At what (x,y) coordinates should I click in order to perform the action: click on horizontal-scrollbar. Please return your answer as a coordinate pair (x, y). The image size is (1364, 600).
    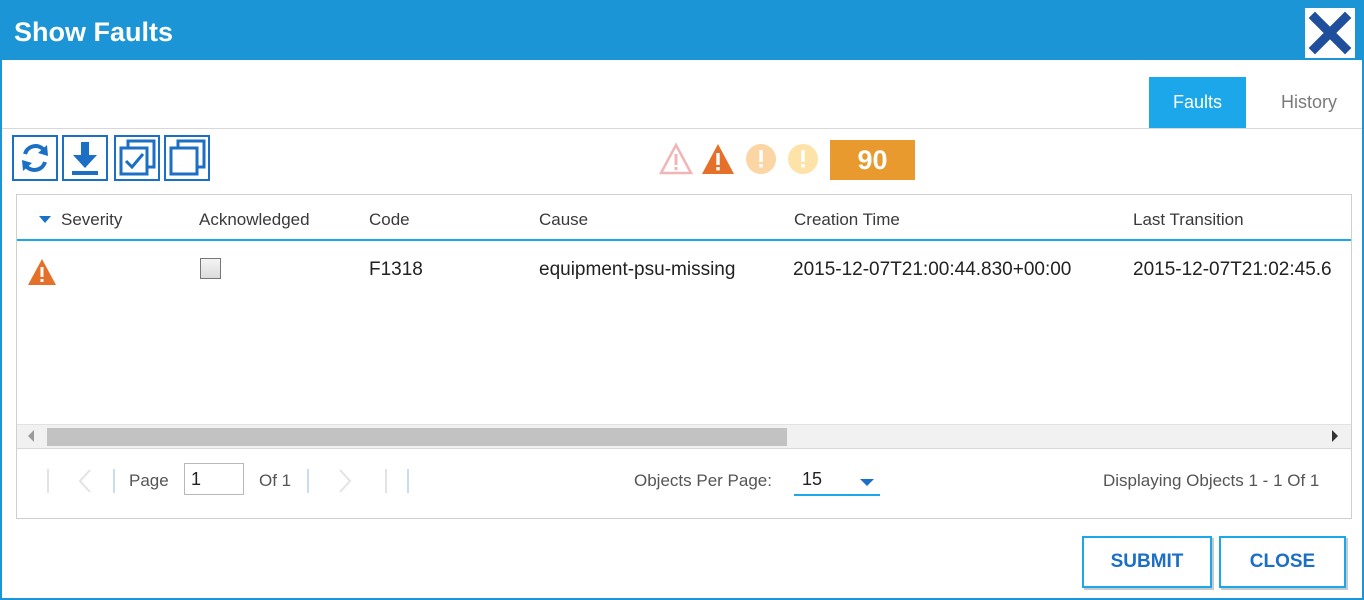
    Looking at the image, I should click on (684, 436).